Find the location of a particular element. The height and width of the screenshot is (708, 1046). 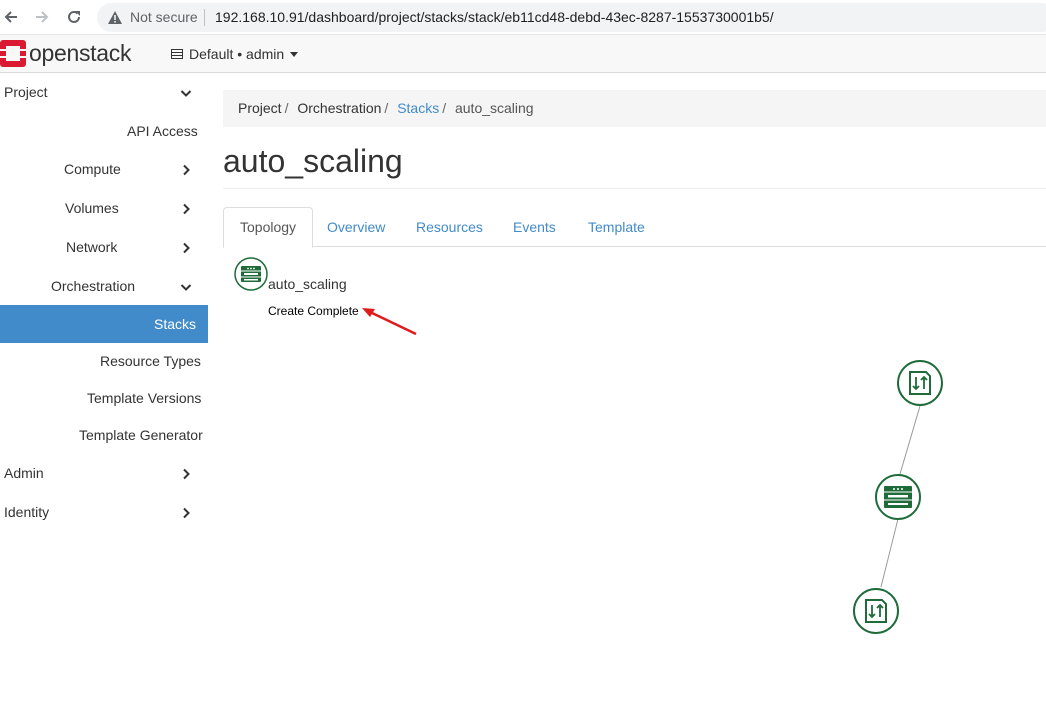

tab-topology: Topology is located at coordinates (268, 227).